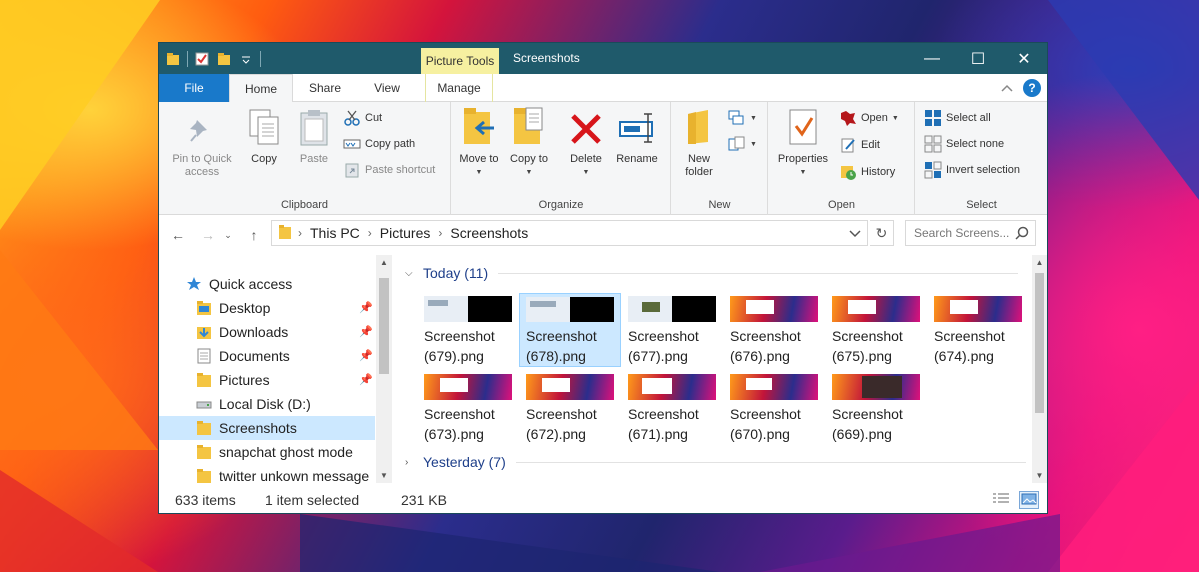 This screenshot has height=572, width=1199. I want to click on breadcrumb-screenshots: Screenshots, so click(489, 233).